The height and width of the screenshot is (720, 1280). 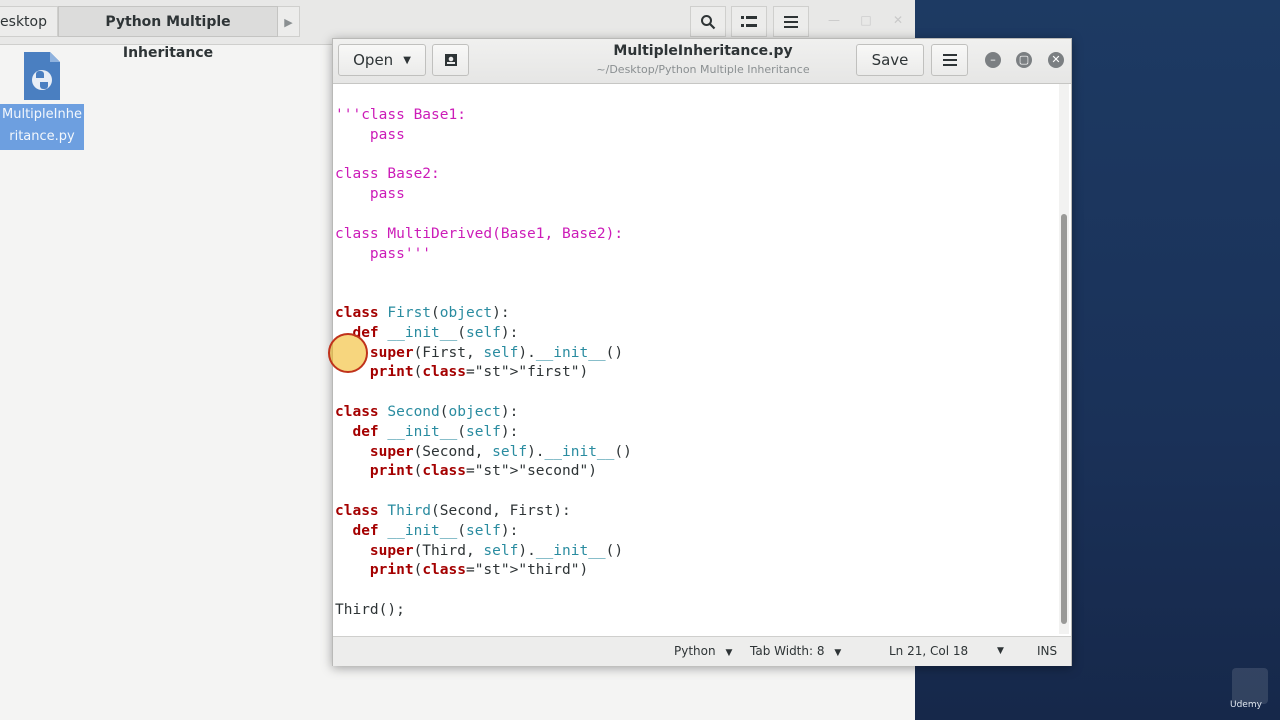 What do you see at coordinates (348, 353) in the screenshot?
I see `mouse-cursor-highlight` at bounding box center [348, 353].